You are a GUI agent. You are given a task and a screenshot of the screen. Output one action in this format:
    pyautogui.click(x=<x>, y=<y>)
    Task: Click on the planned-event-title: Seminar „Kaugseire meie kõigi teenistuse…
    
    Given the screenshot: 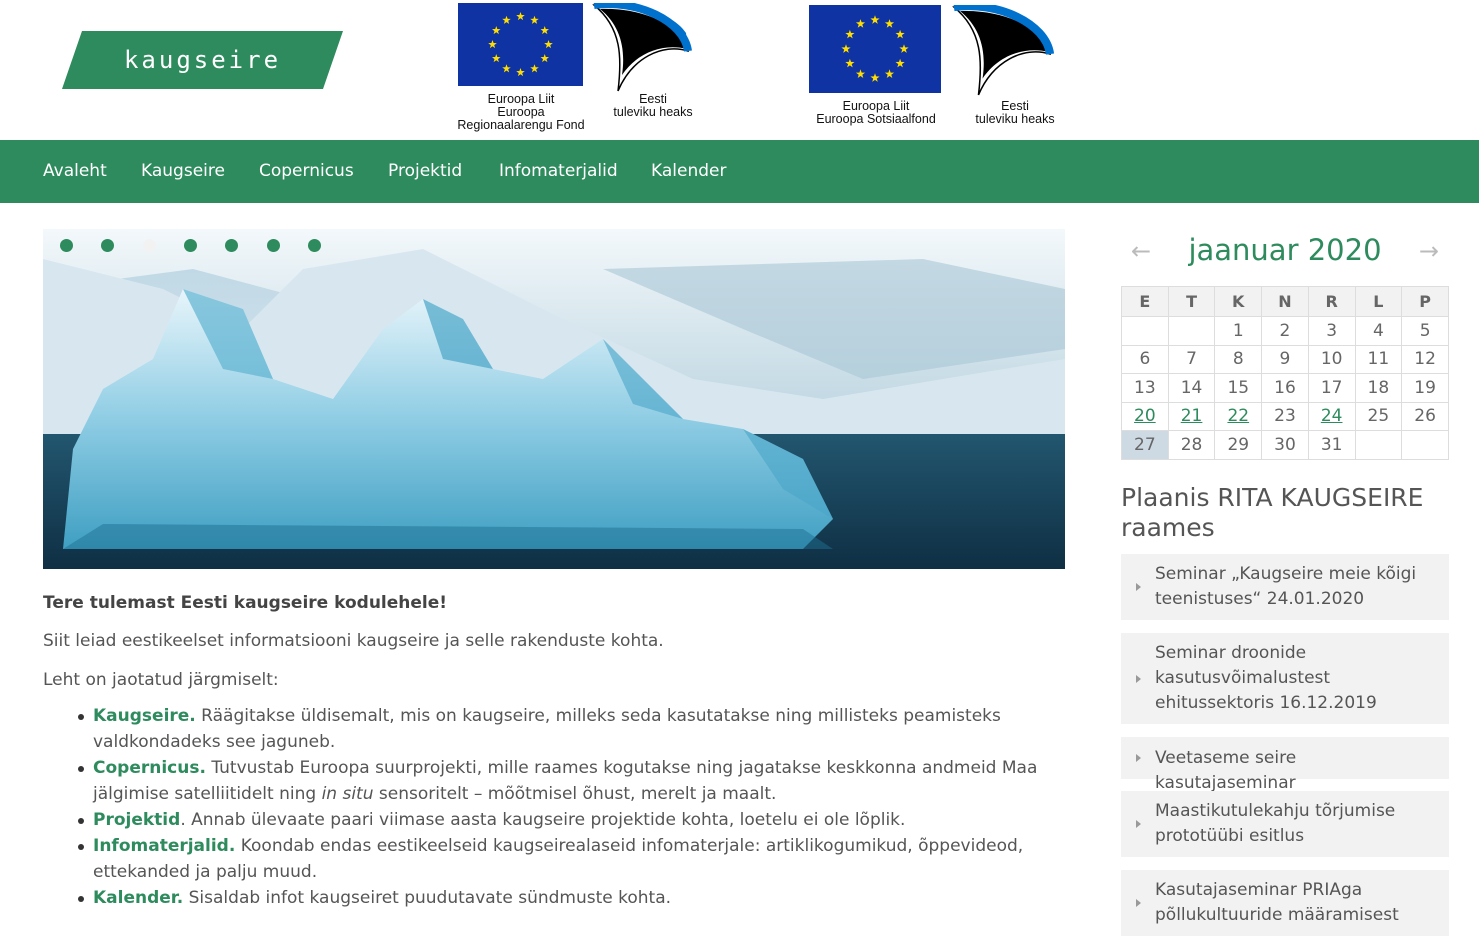 What is the action you would take?
    pyautogui.click(x=1286, y=586)
    